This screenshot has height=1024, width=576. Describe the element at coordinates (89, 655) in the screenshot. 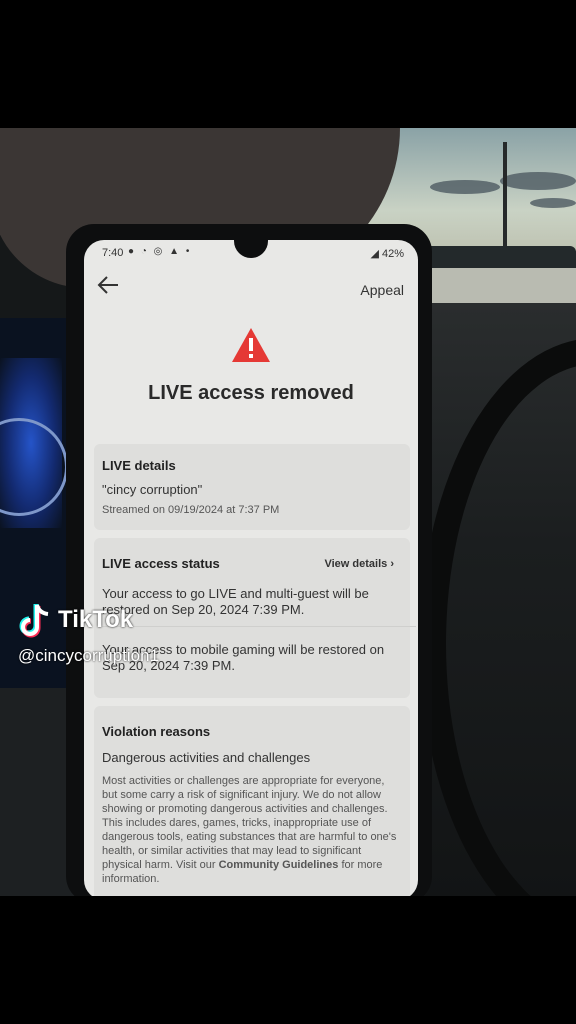

I see `creator-handle: @cincycorruption1` at that location.